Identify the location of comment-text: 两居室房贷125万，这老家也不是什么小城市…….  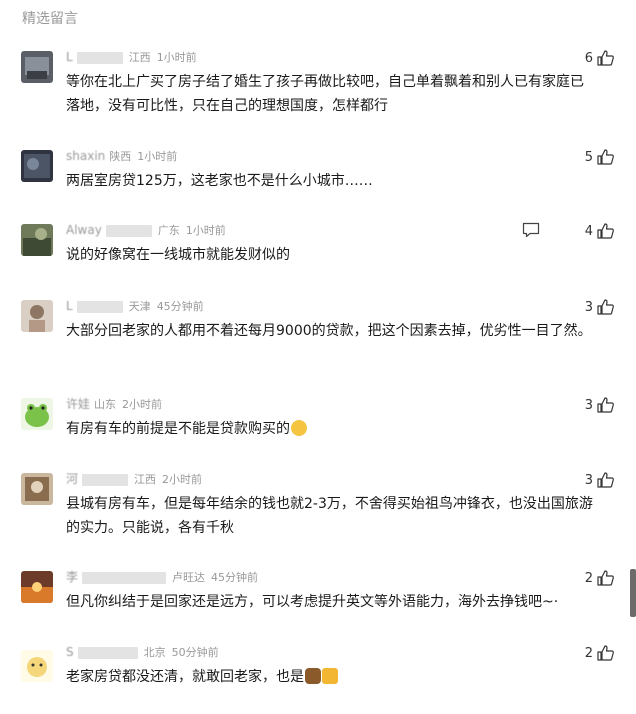
(219, 181).